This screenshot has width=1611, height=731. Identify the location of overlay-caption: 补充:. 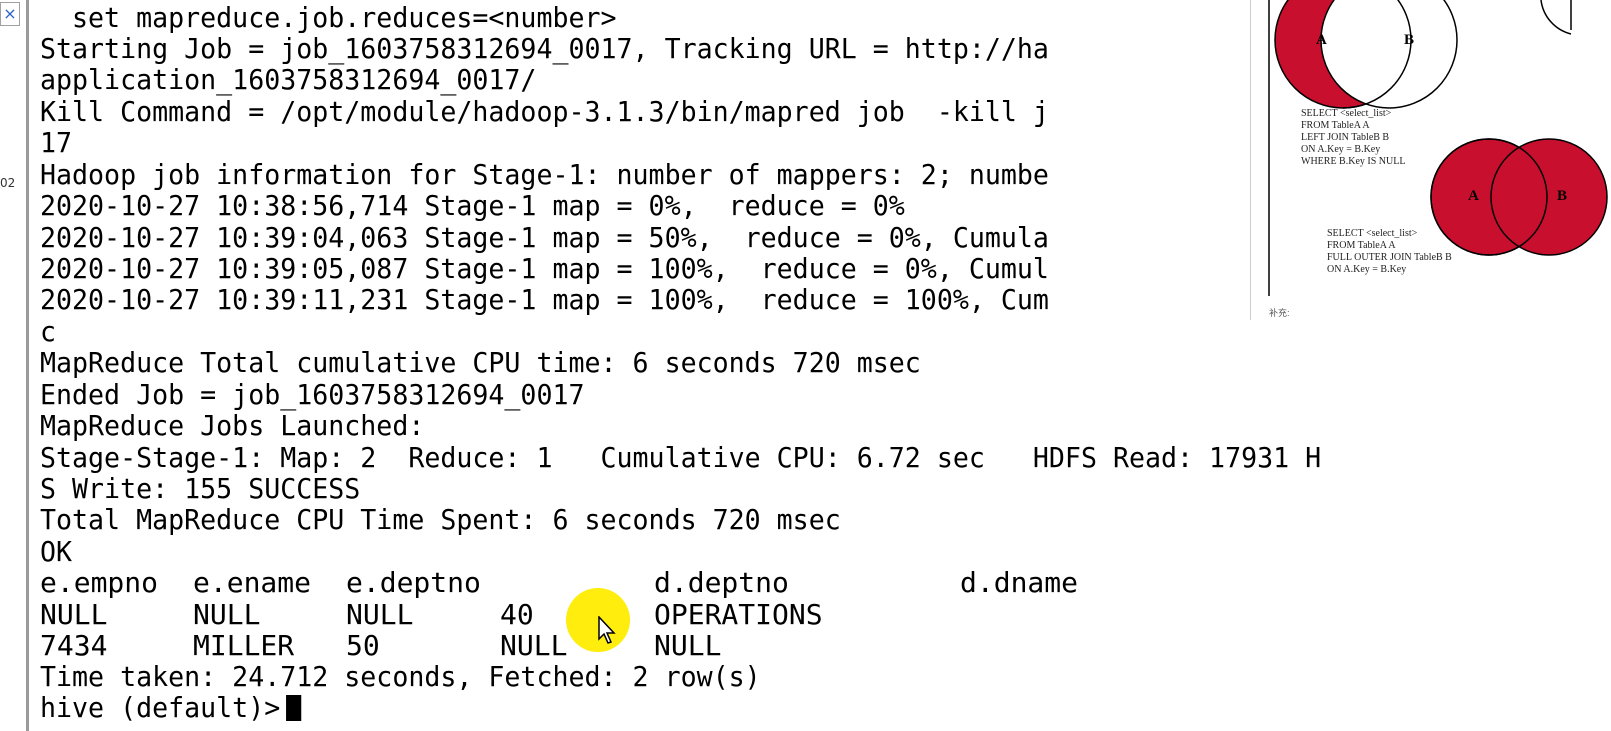
(1279, 313).